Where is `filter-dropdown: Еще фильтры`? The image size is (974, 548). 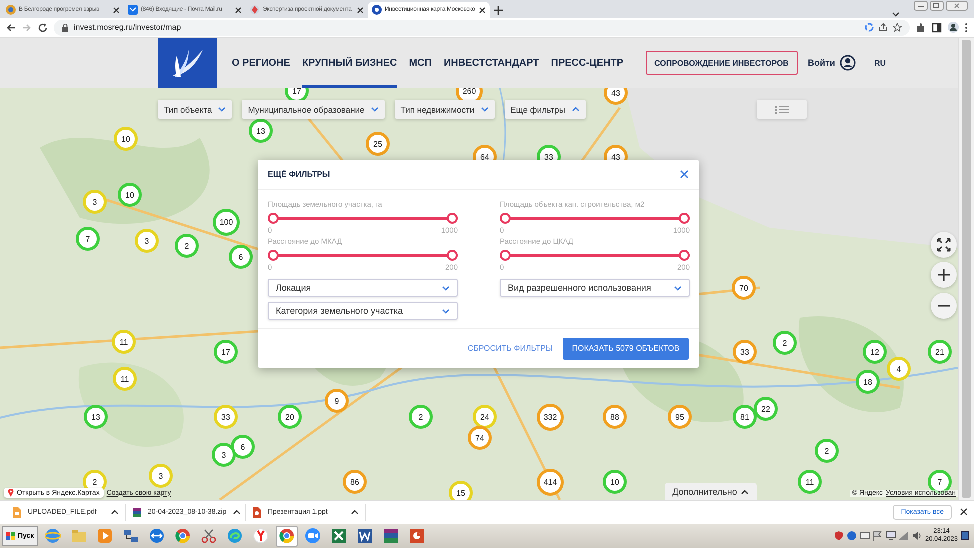
filter-dropdown: Еще фильтры is located at coordinates (545, 109).